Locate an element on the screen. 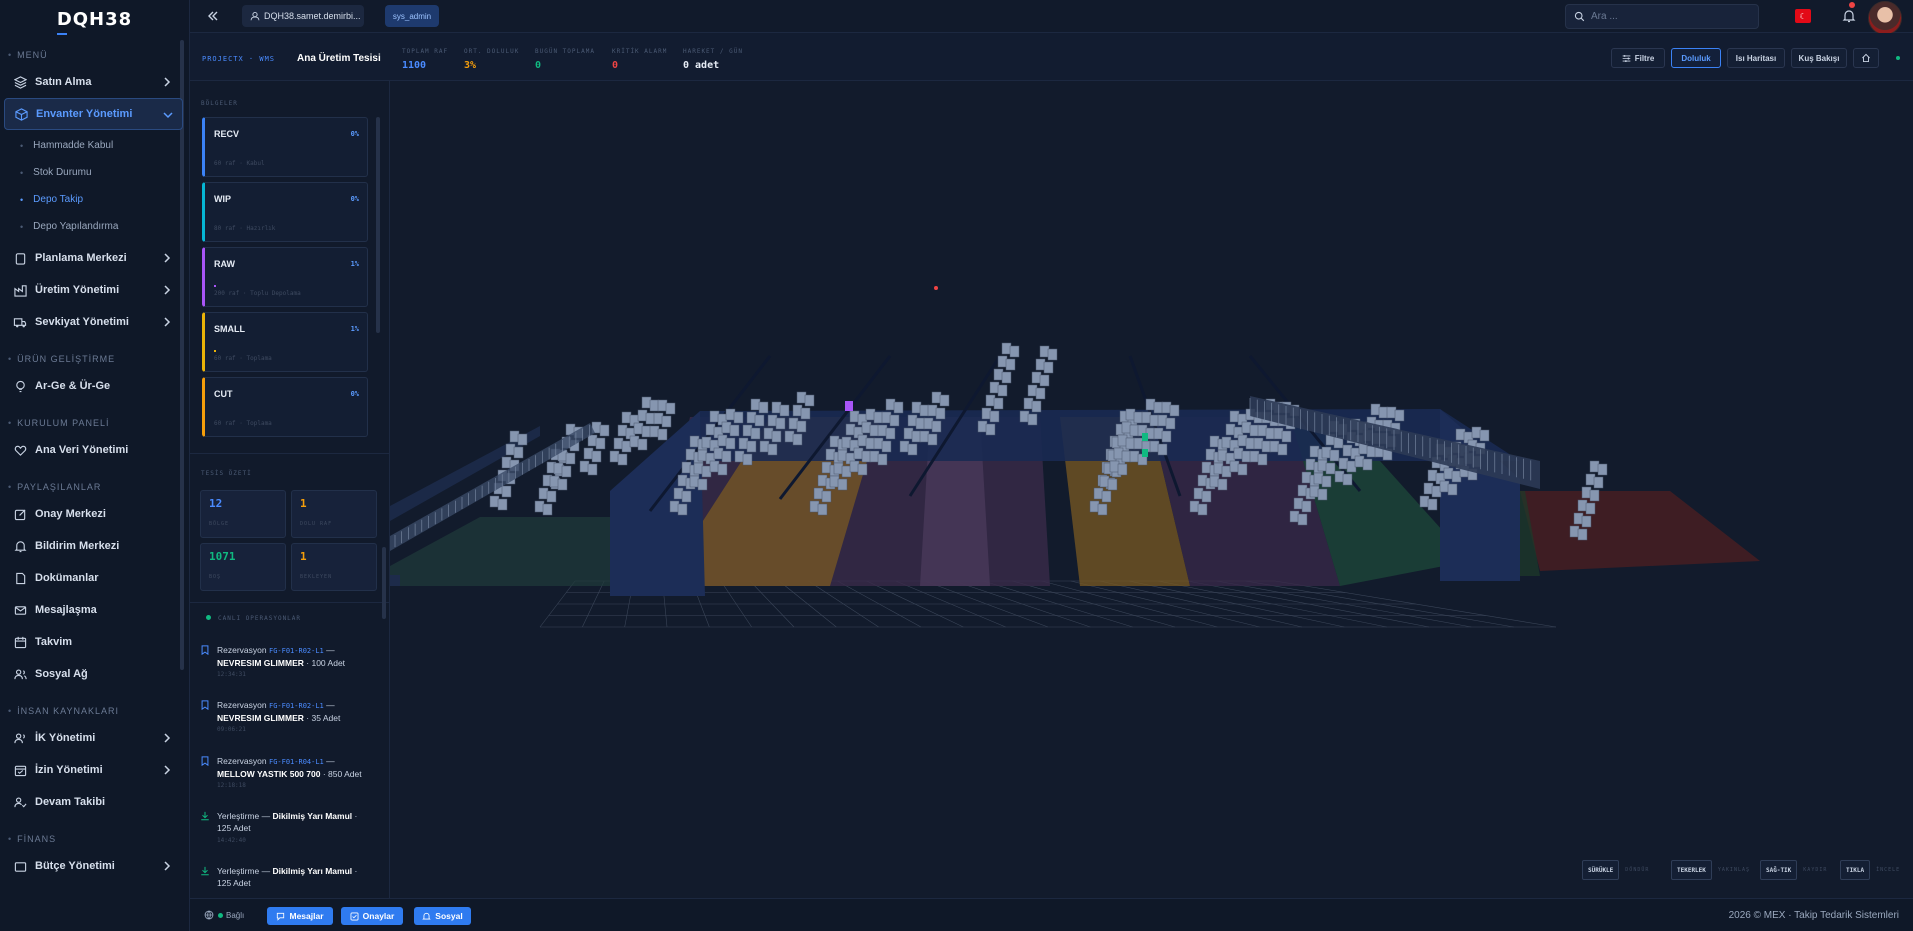 The width and height of the screenshot is (1913, 931). filter-button: Filtre is located at coordinates (1638, 58).